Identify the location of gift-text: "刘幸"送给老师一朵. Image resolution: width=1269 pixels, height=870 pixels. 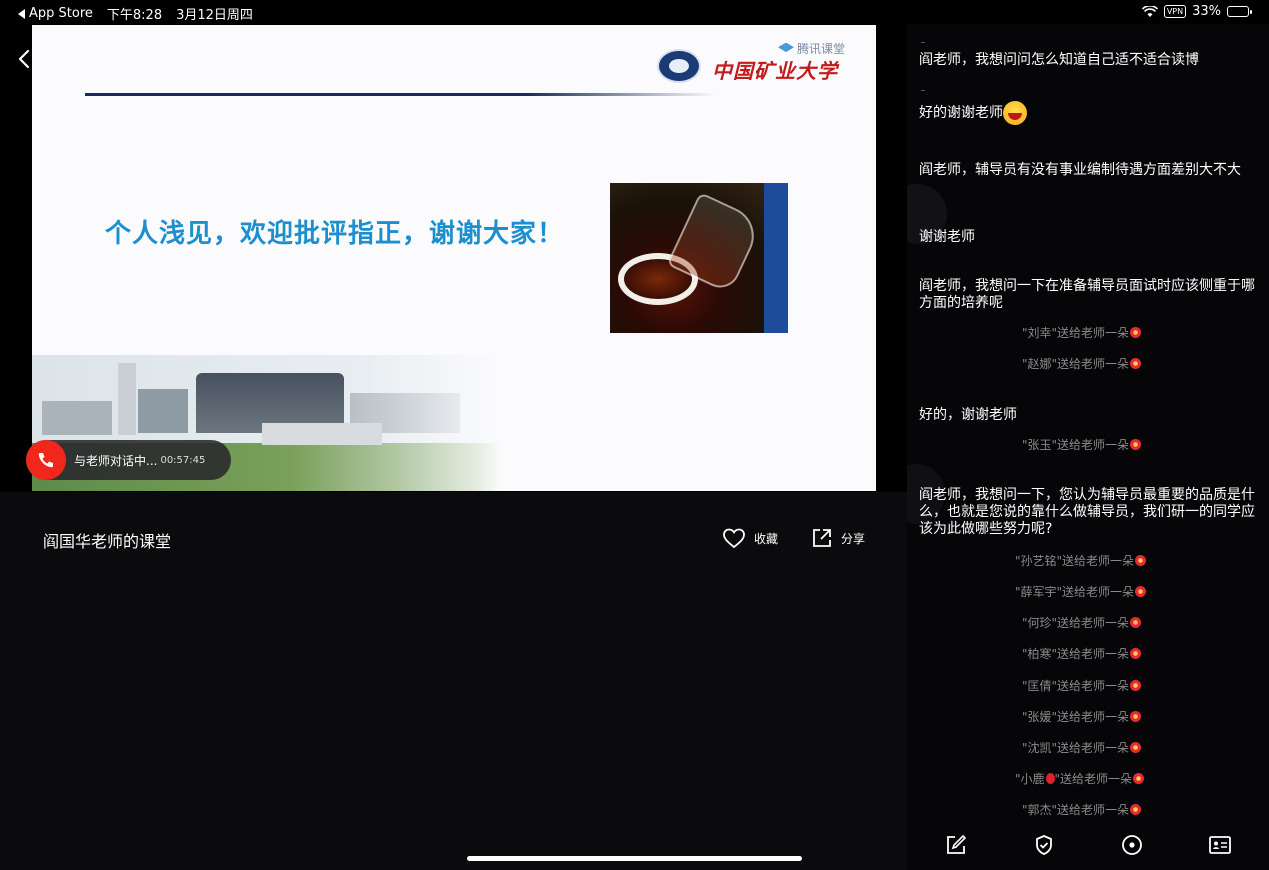
(1076, 333).